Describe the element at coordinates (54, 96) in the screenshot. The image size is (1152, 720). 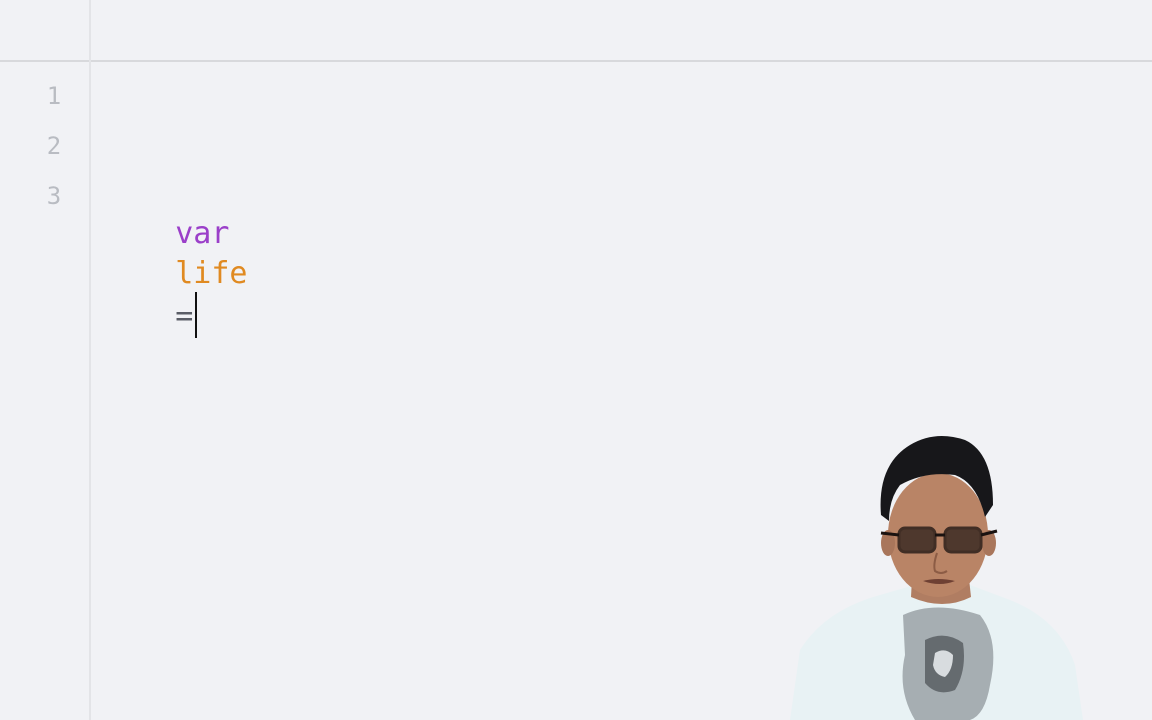
I see `line-number-1: 1` at that location.